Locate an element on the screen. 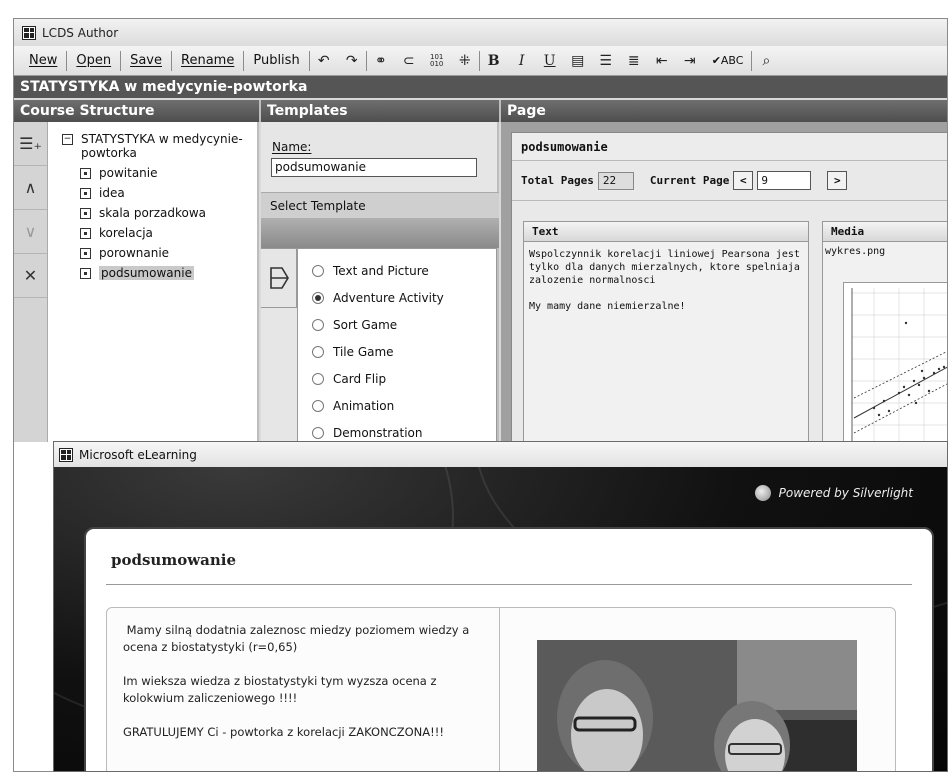 The image size is (948, 772). collapse-icon: − is located at coordinates (67, 139).